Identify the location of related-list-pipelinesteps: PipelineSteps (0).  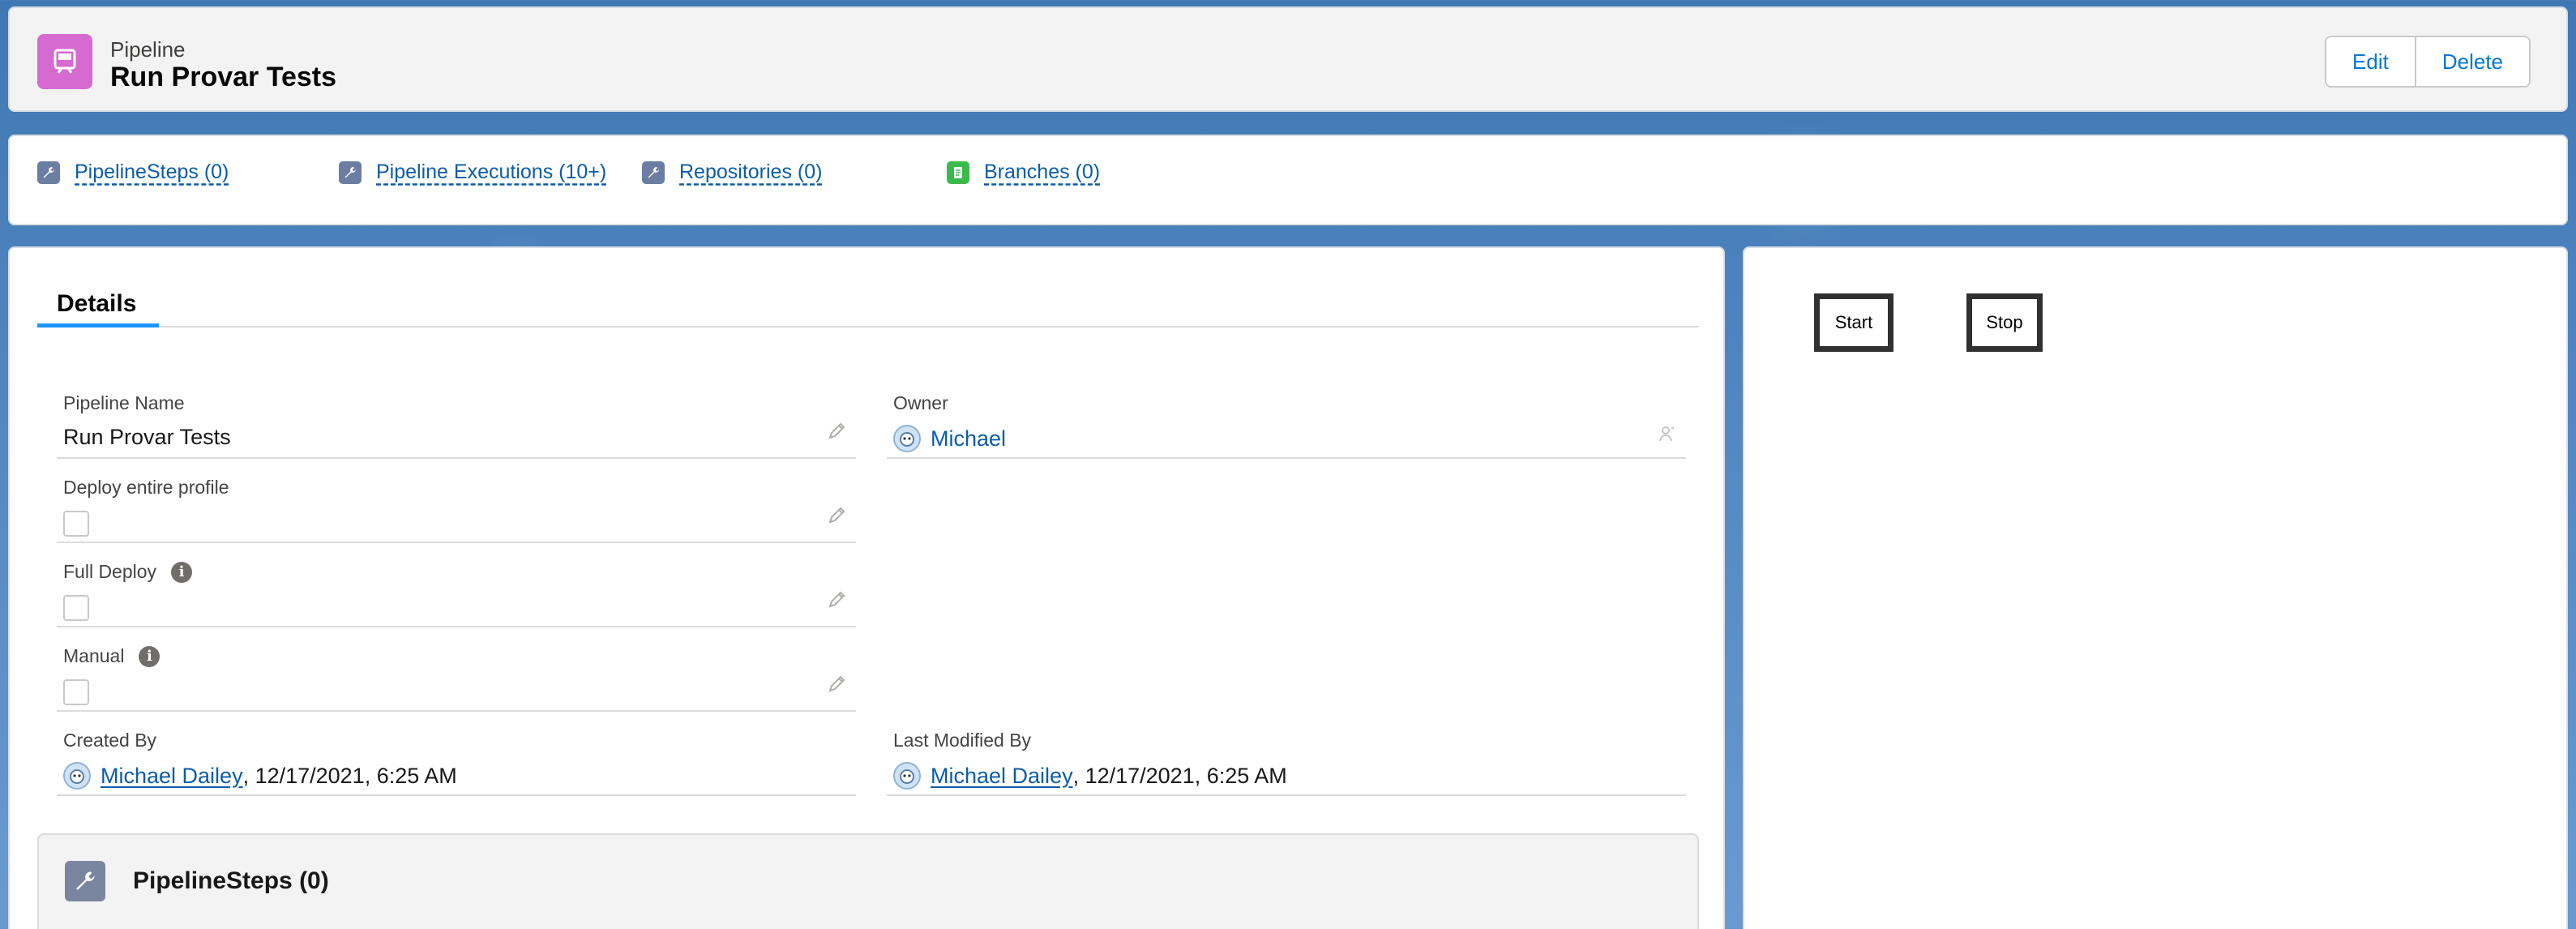
(868, 881).